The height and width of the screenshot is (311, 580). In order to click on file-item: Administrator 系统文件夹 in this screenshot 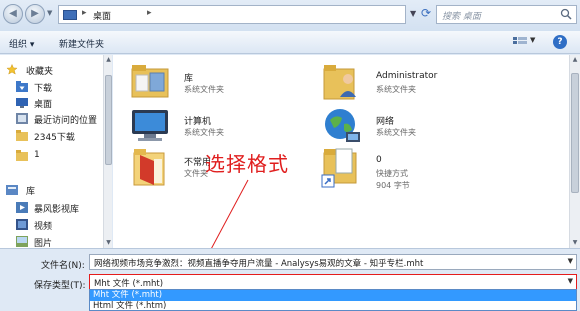, I will do `click(410, 85)`.